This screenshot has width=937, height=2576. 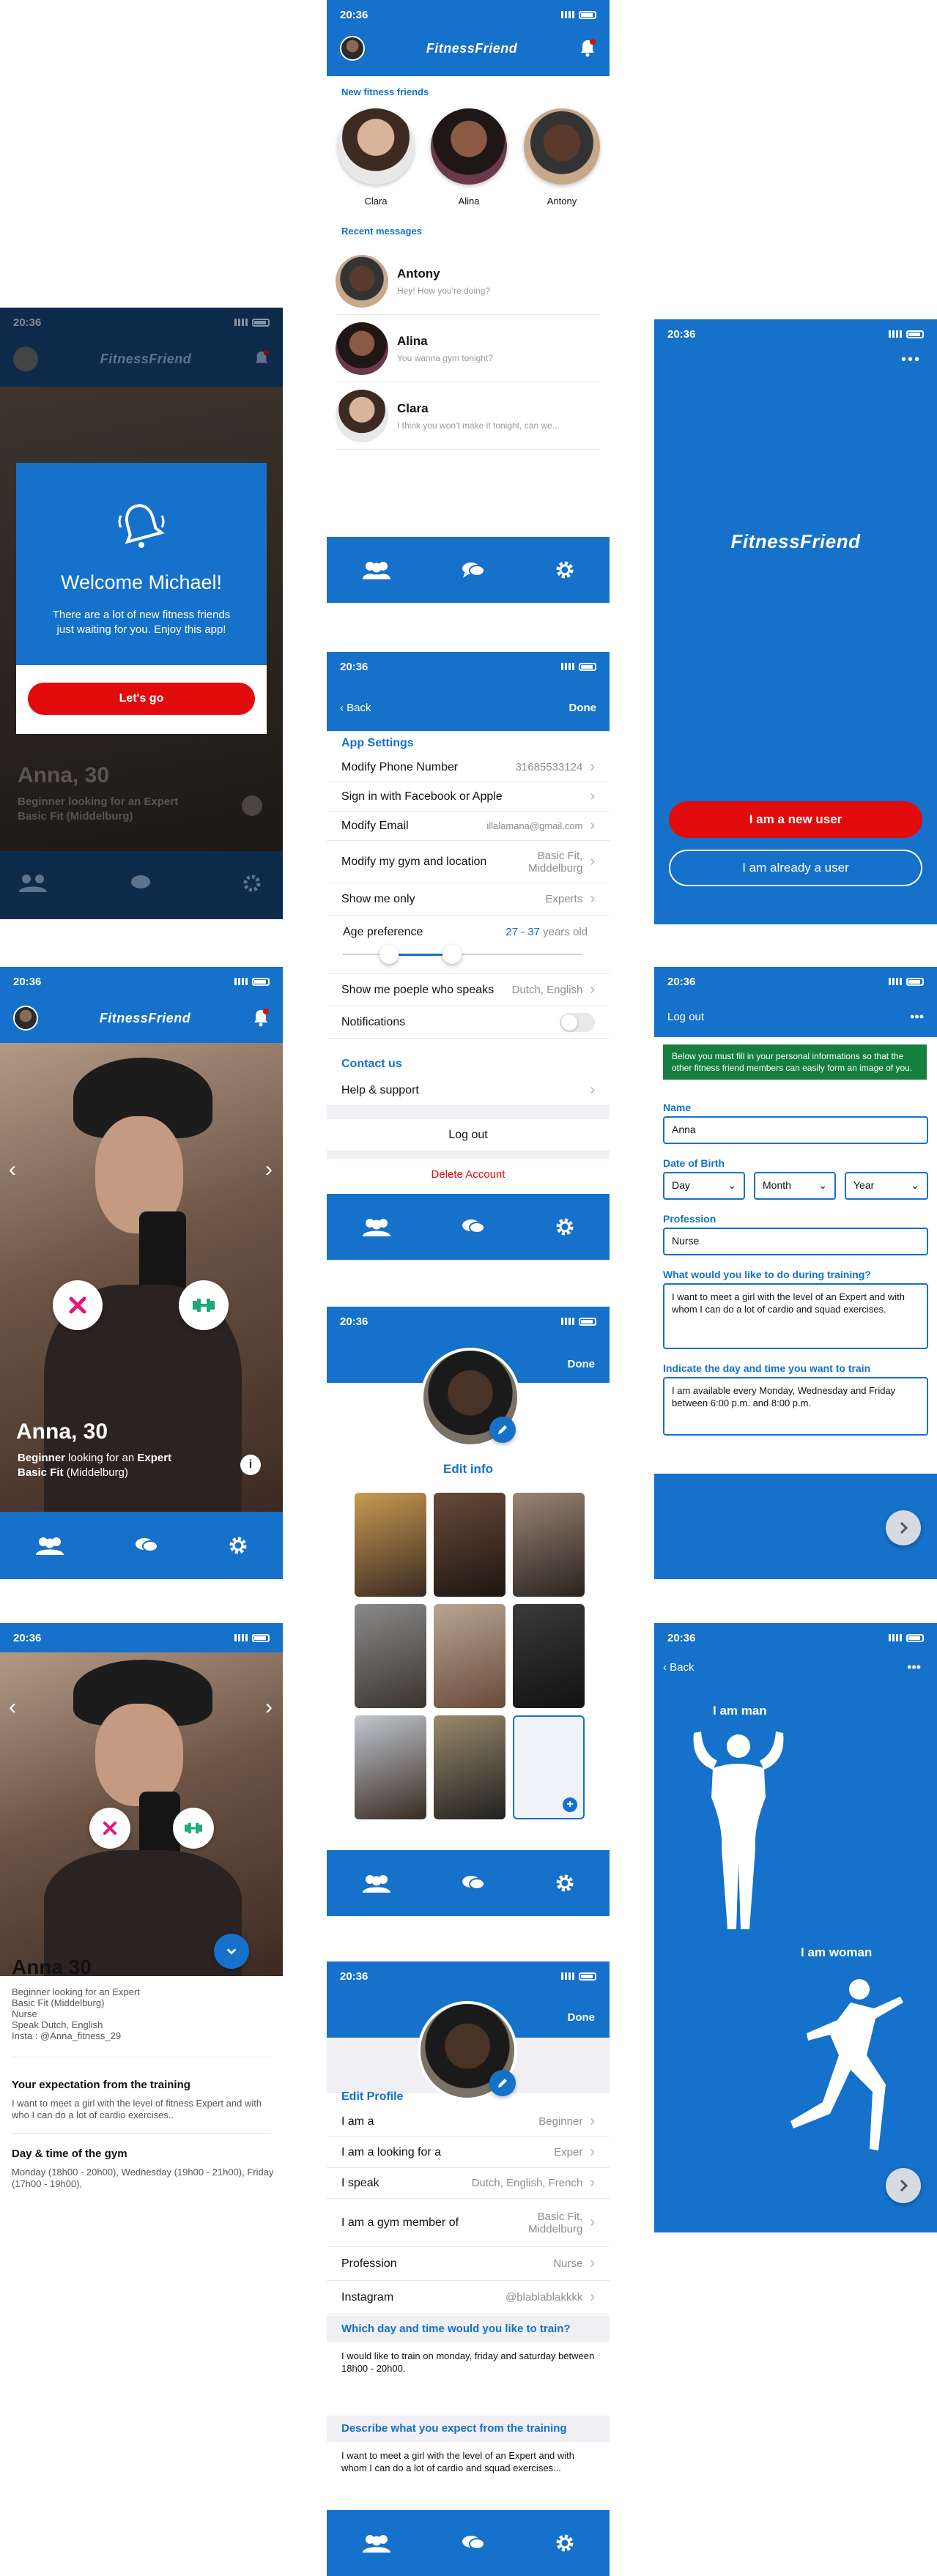 I want to click on friend-card: Clara, so click(x=376, y=157).